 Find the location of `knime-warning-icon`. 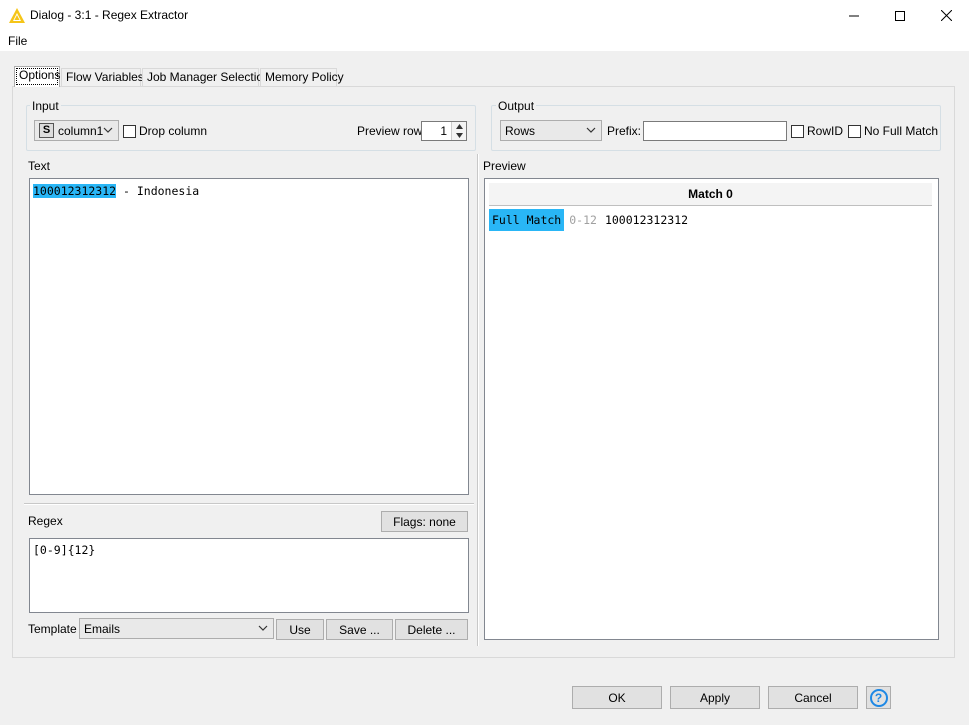

knime-warning-icon is located at coordinates (17, 15).